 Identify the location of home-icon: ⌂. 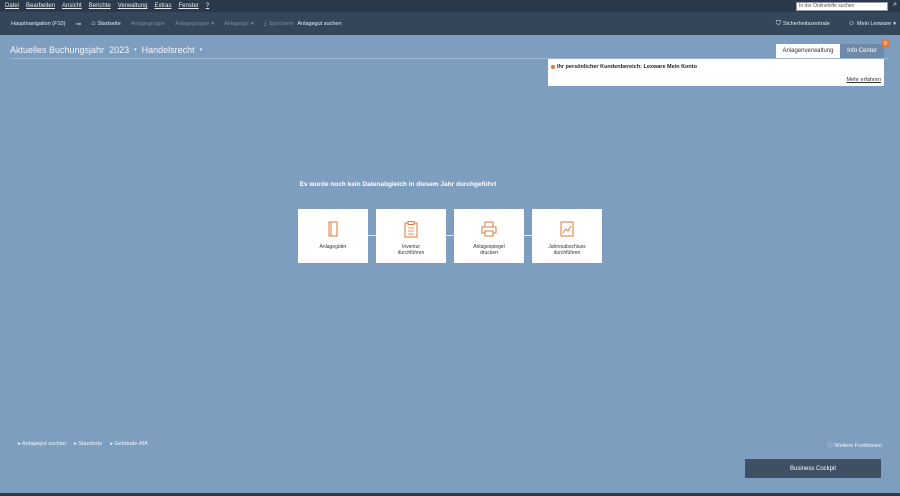
(93, 23).